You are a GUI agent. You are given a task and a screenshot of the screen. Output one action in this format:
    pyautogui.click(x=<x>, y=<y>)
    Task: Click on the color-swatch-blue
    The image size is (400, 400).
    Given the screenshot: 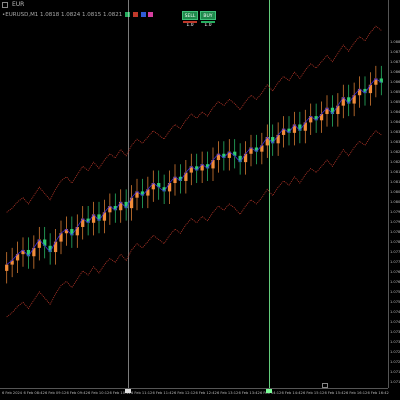 What is the action you would take?
    pyautogui.click(x=143, y=14)
    